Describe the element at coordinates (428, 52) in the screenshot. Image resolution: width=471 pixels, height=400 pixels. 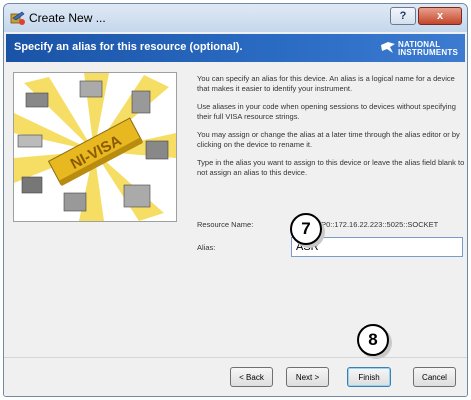
I see `logo-line-2: INSTRUMENTS` at that location.